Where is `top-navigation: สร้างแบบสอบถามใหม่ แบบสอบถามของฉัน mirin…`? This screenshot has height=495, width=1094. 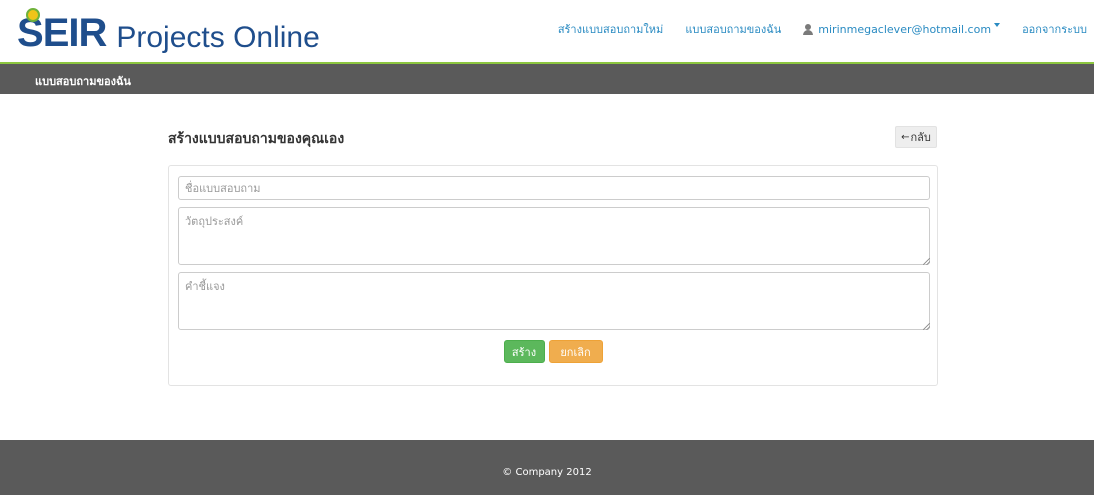
top-navigation: สร้างแบบสอบถามใหม่ แบบสอบถามของฉัน mirin… is located at coordinates (826, 29).